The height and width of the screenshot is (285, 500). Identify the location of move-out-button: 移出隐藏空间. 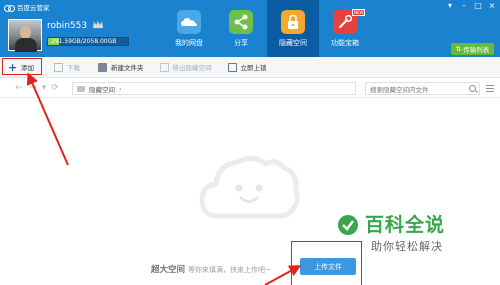
(186, 67).